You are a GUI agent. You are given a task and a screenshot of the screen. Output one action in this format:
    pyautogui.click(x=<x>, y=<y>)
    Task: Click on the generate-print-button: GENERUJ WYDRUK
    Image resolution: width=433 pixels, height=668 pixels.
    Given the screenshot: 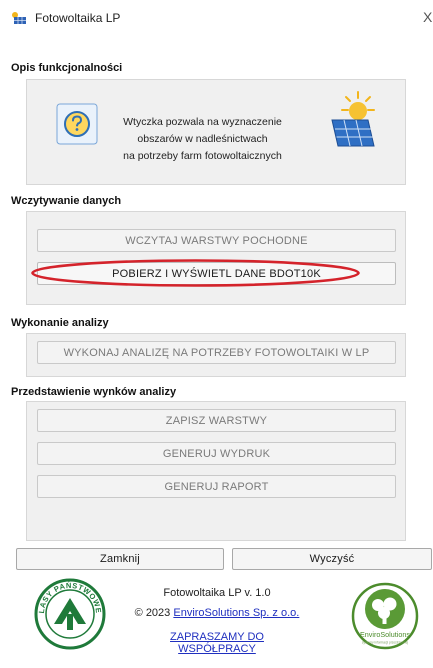 What is the action you would take?
    pyautogui.click(x=216, y=453)
    